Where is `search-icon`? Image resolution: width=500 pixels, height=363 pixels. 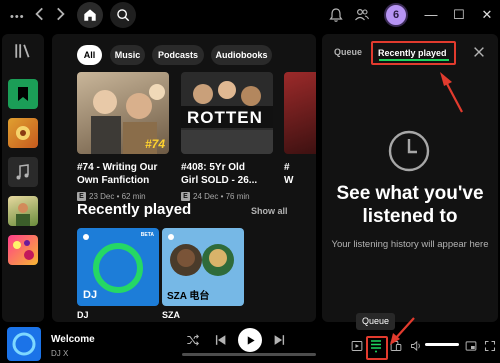
search-icon is located at coordinates (123, 15).